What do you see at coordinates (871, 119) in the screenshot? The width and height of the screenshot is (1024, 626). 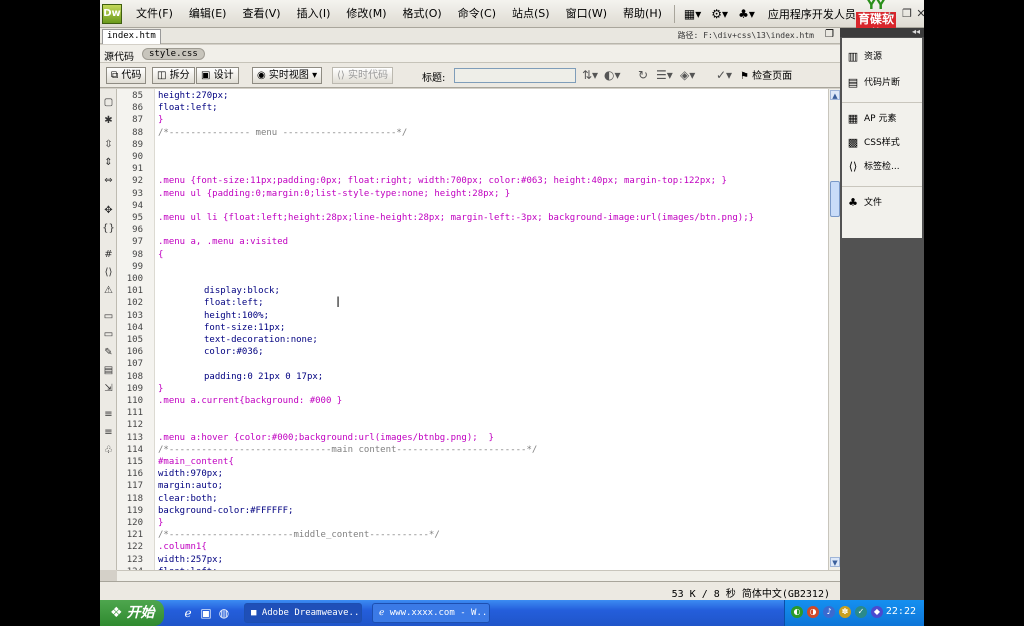 I see `panel-ap-elements: ▦ AP 元素` at bounding box center [871, 119].